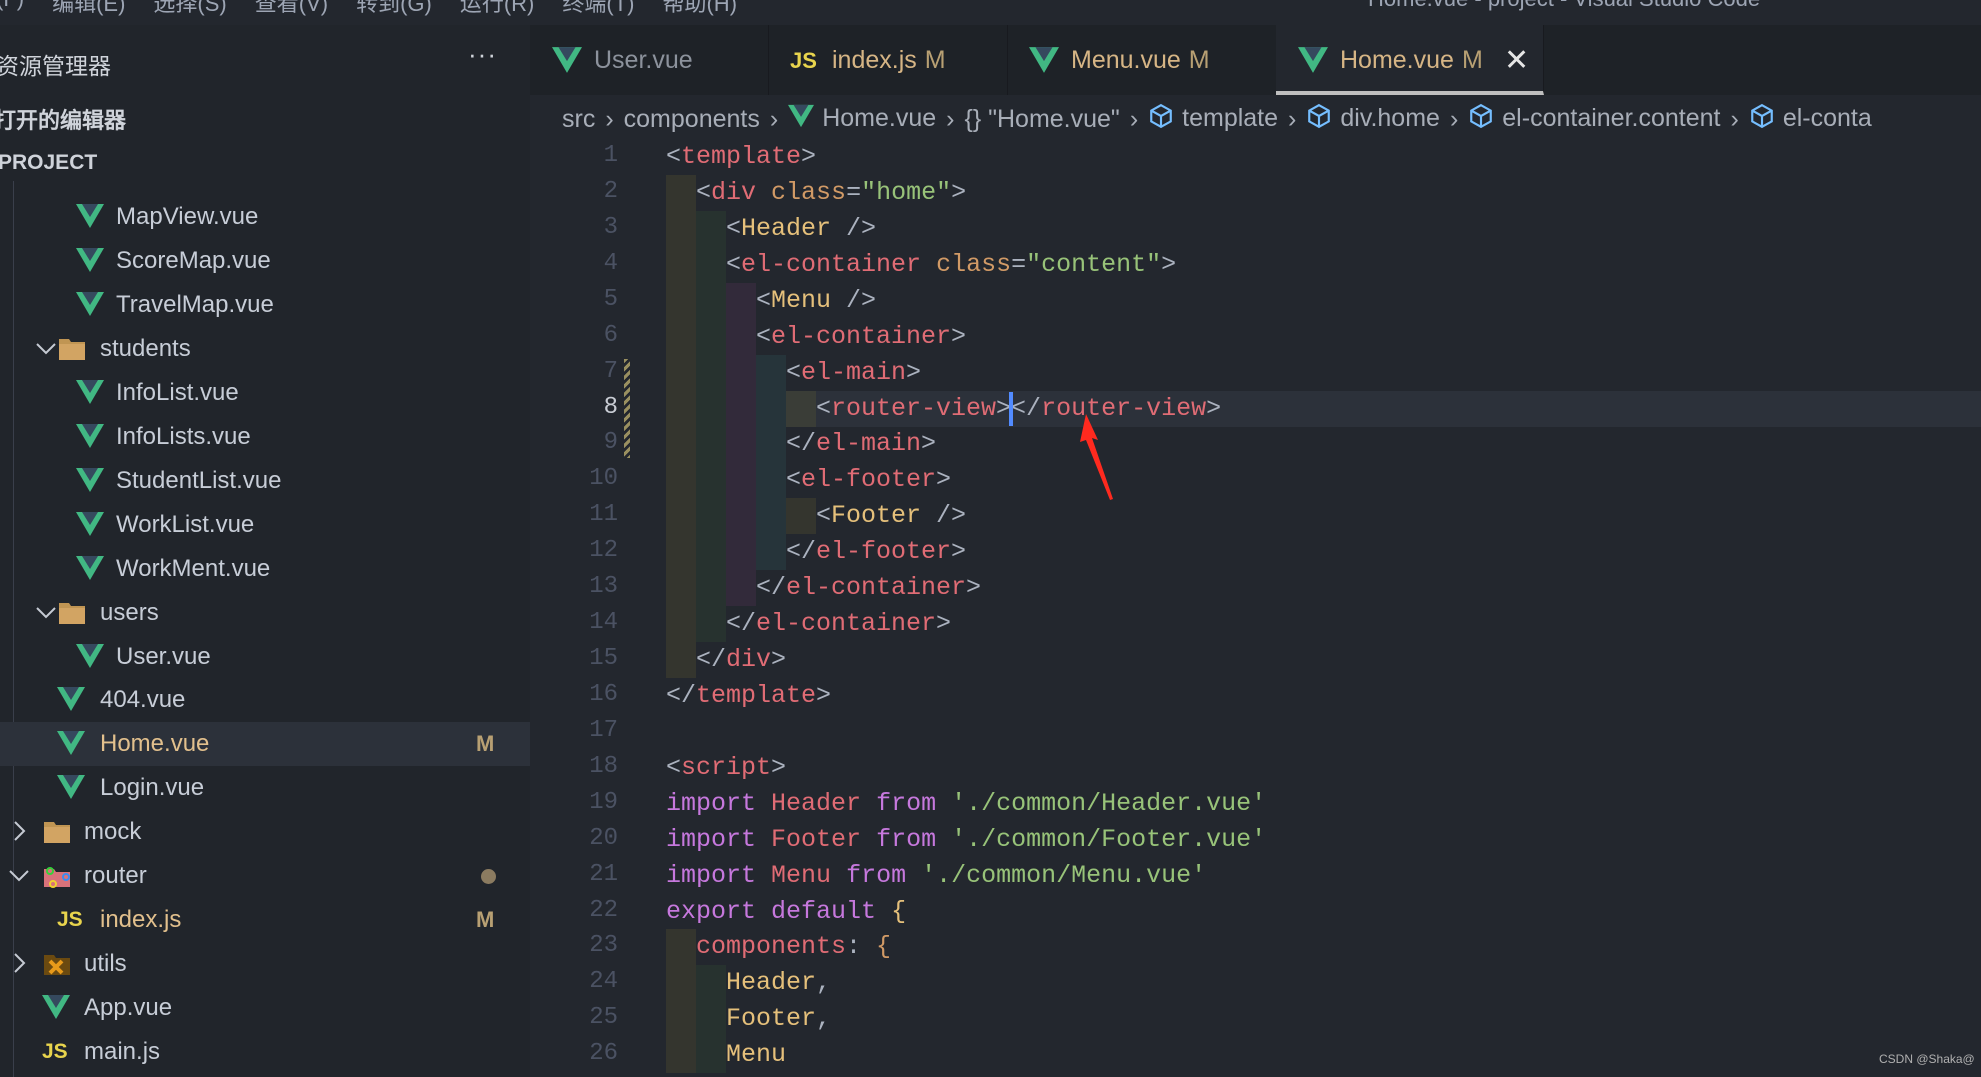  I want to click on code-token: =, so click(854, 192).